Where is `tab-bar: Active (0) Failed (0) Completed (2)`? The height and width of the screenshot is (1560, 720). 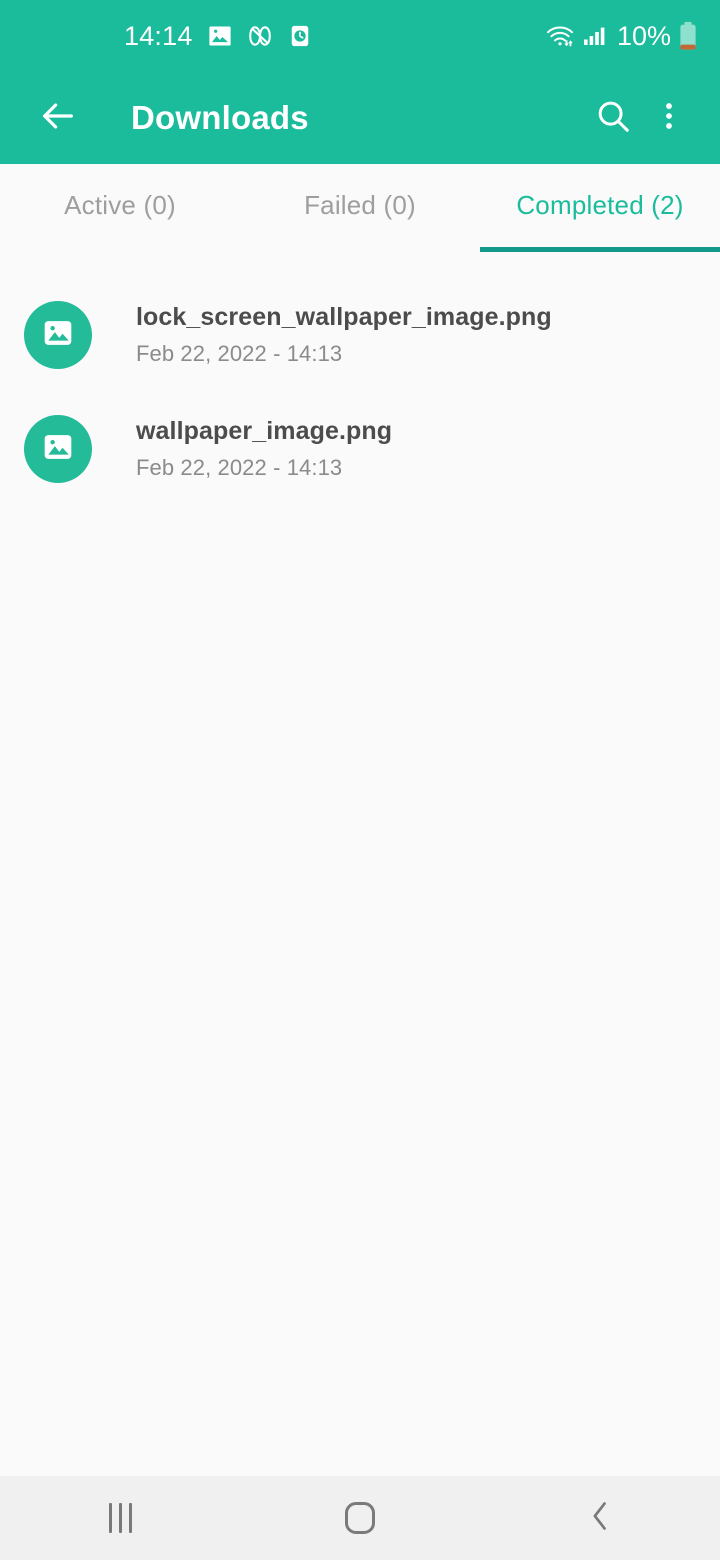
tab-bar: Active (0) Failed (0) Completed (2) is located at coordinates (360, 208).